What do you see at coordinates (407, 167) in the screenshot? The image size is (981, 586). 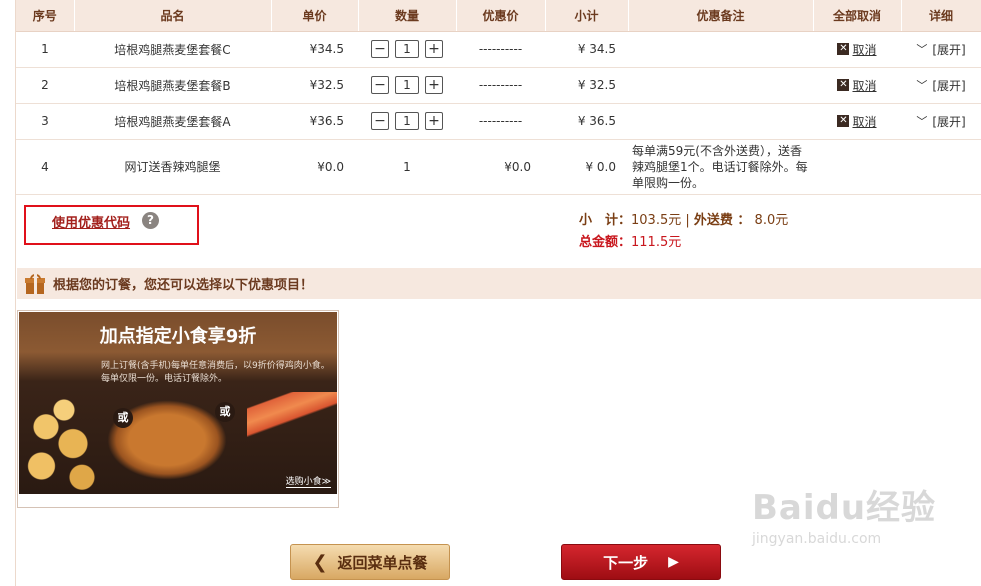 I see `row-qty: 1` at bounding box center [407, 167].